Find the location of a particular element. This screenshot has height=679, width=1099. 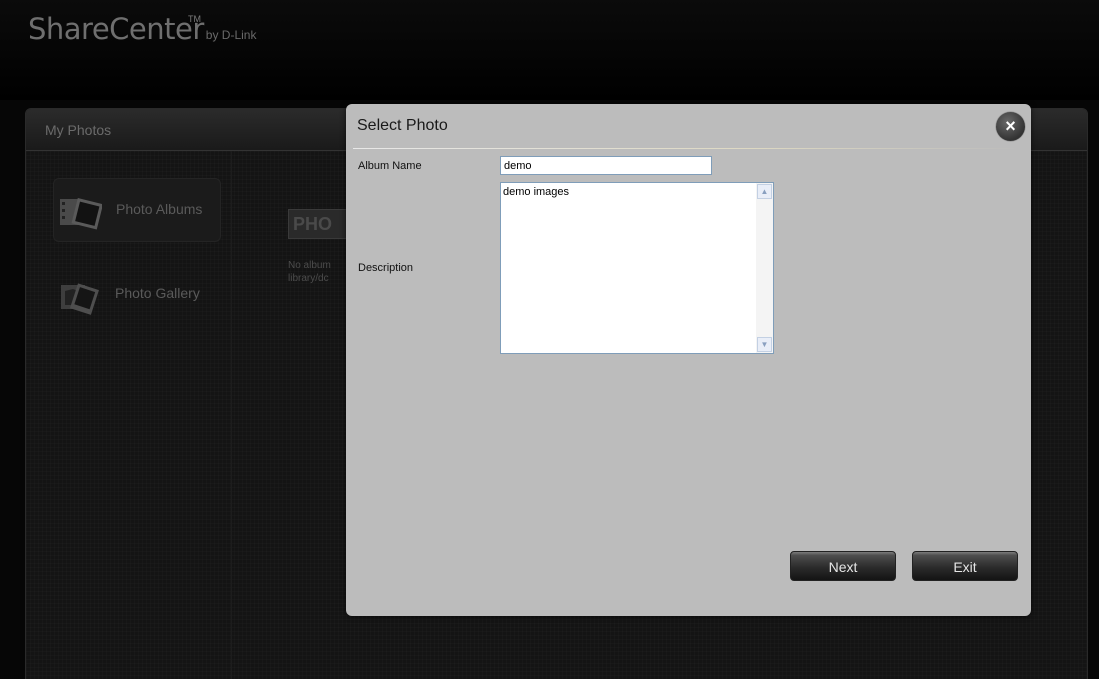

close-button: × is located at coordinates (1010, 126).